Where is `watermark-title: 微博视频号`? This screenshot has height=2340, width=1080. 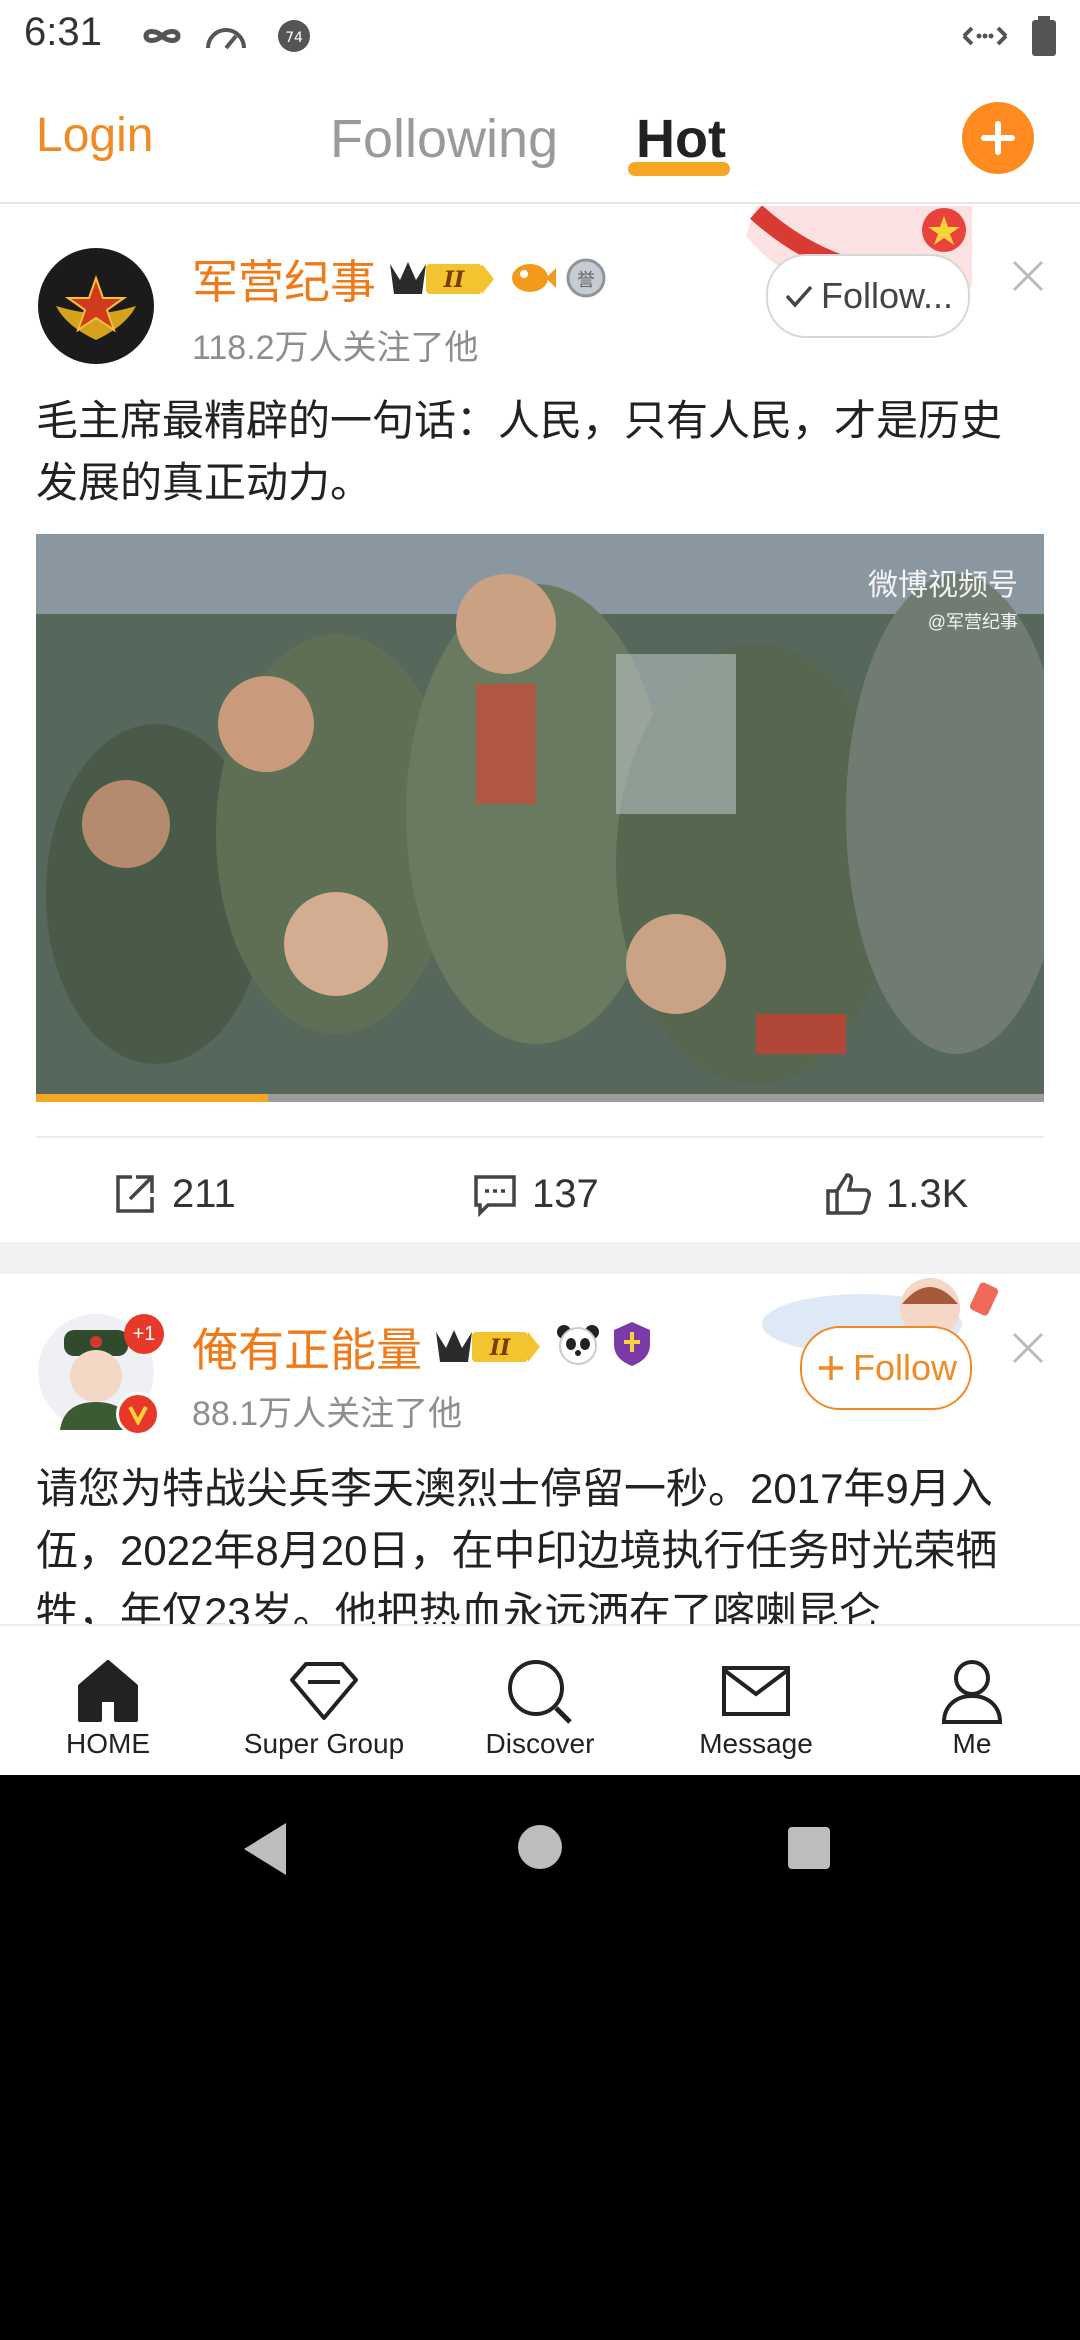 watermark-title: 微博视频号 is located at coordinates (943, 585).